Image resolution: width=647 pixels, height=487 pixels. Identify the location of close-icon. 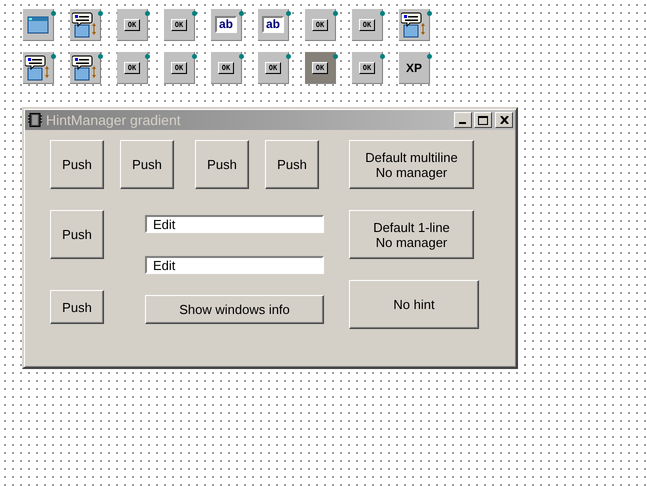
(504, 120).